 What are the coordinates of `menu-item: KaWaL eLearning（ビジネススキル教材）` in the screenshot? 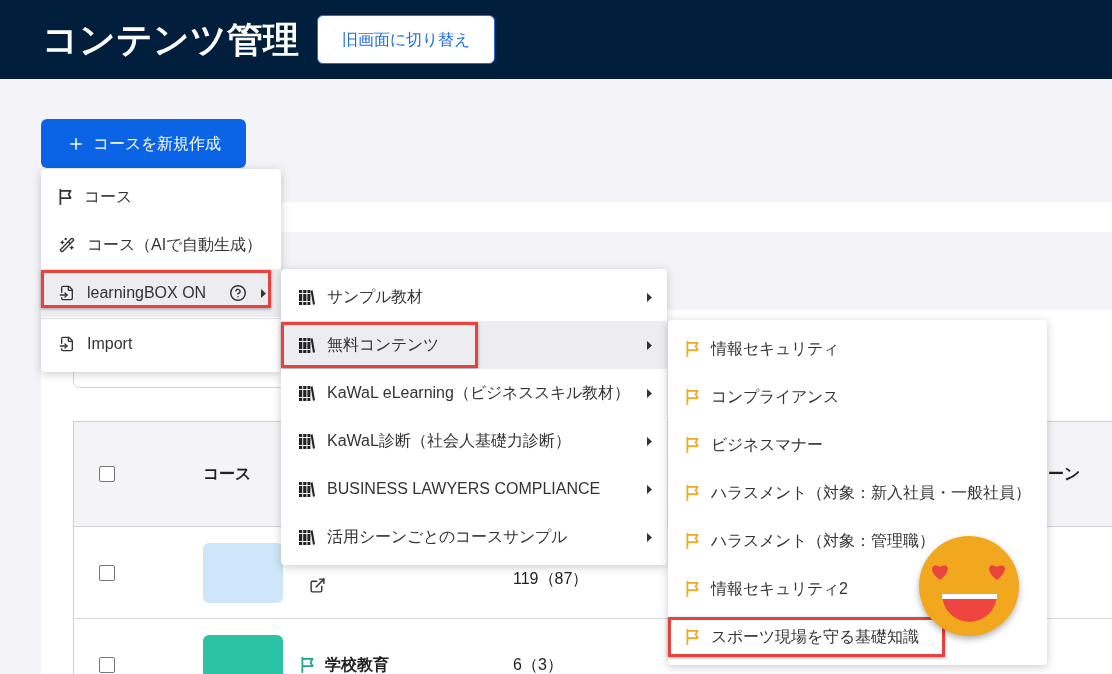 It's located at (474, 393).